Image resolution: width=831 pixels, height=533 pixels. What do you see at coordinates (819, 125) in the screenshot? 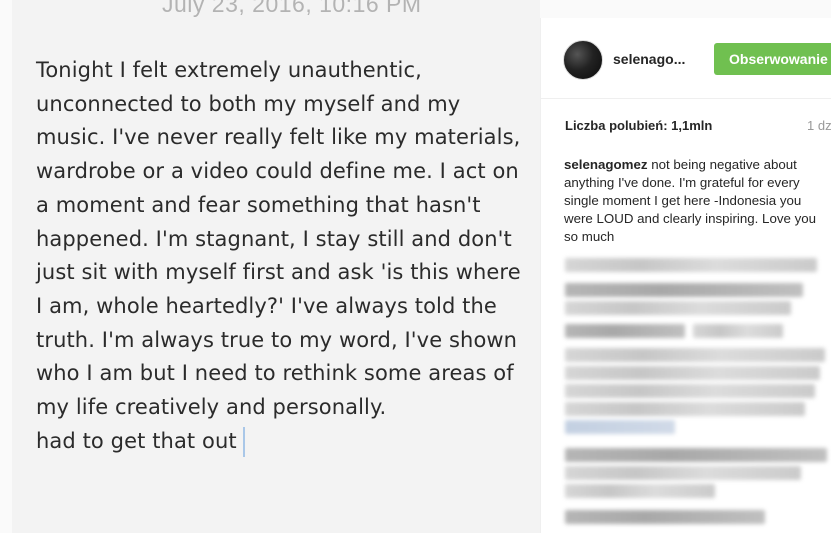
I see `post-time: 1 dz` at bounding box center [819, 125].